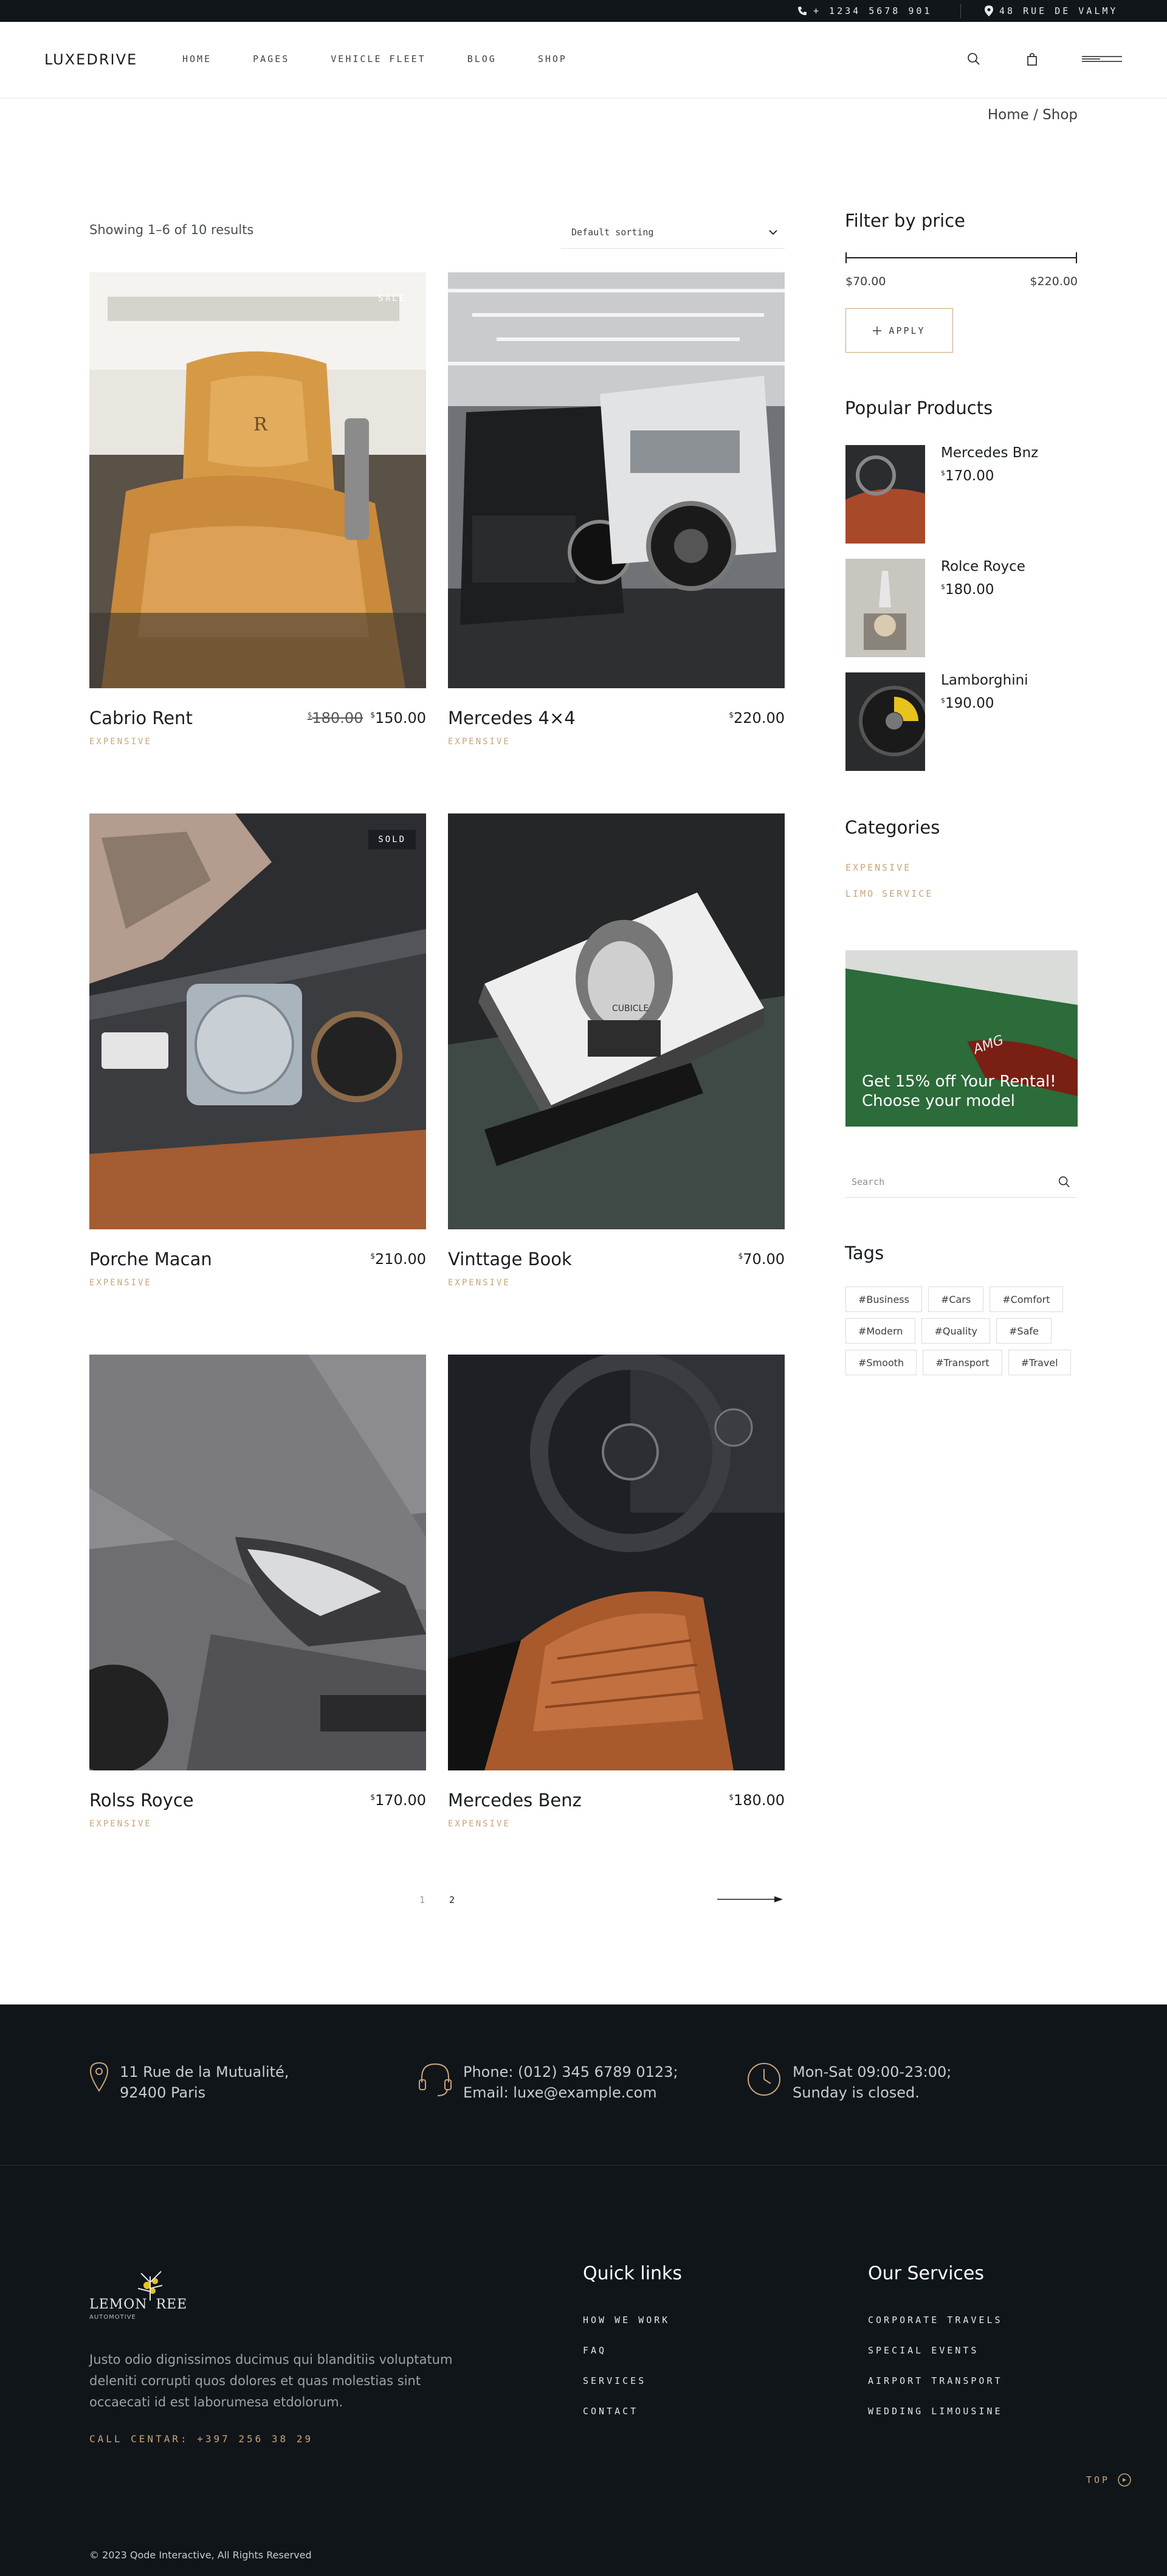 The image size is (1167, 2576). I want to click on sidebar-search-input: Search, so click(961, 1182).